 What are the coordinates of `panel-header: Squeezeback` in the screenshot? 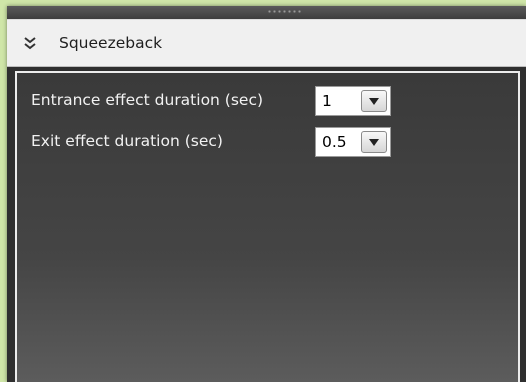 It's located at (266, 43).